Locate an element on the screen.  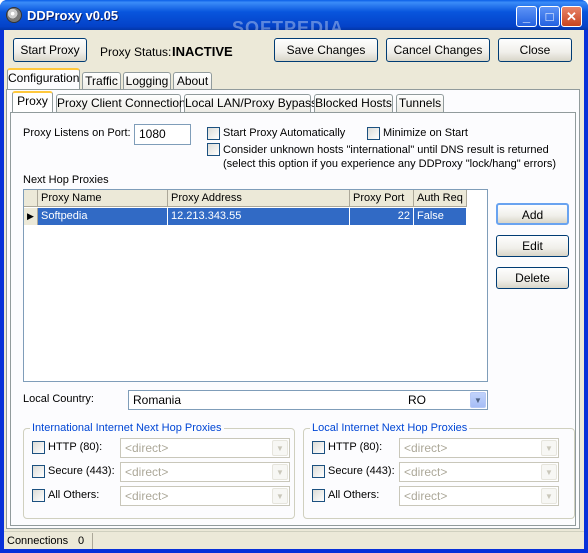
local-others-checkbox is located at coordinates (318, 495).